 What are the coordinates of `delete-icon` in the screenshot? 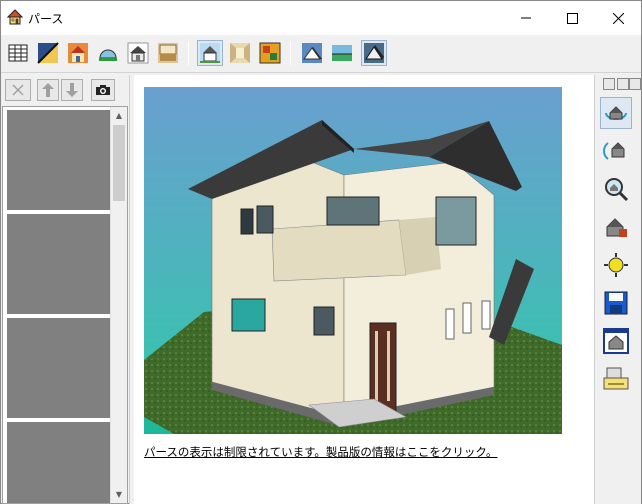 It's located at (18, 90).